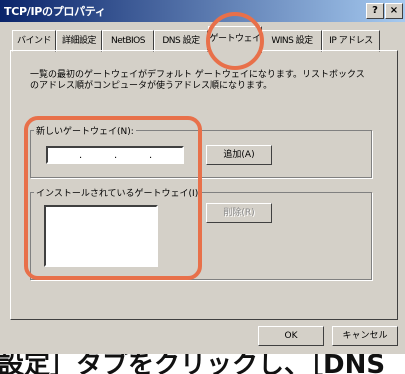  Describe the element at coordinates (292, 41) in the screenshot. I see `tab-wins: WINS 設定` at that location.